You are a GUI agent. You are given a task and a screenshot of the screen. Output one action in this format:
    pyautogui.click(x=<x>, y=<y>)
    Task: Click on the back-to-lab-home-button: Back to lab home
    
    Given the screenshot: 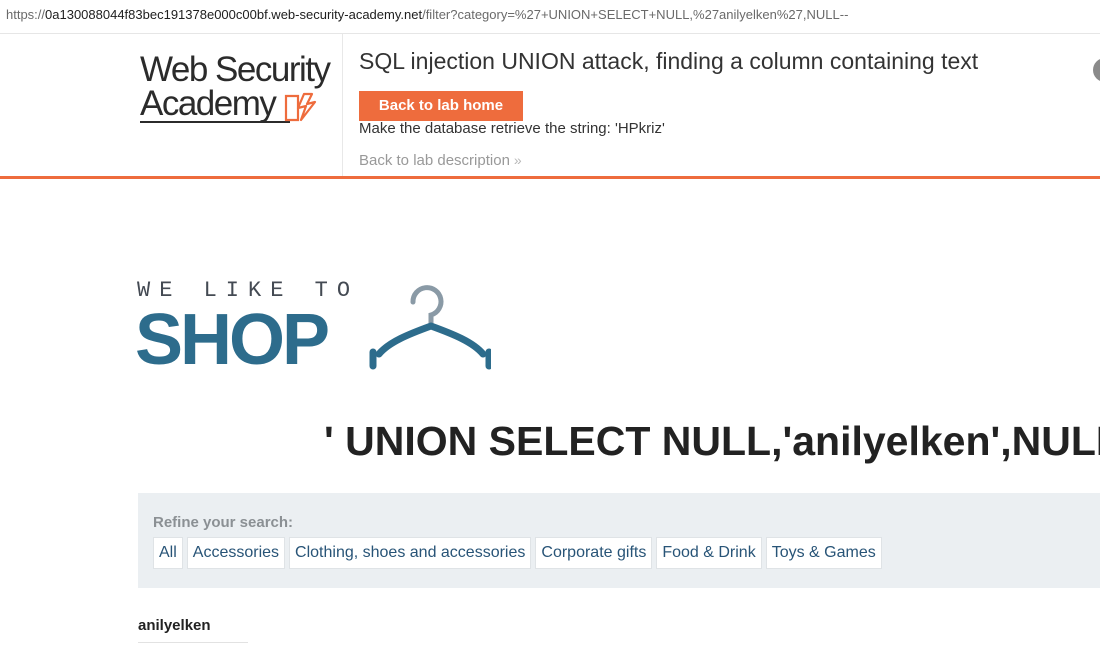 What is the action you would take?
    pyautogui.click(x=441, y=106)
    